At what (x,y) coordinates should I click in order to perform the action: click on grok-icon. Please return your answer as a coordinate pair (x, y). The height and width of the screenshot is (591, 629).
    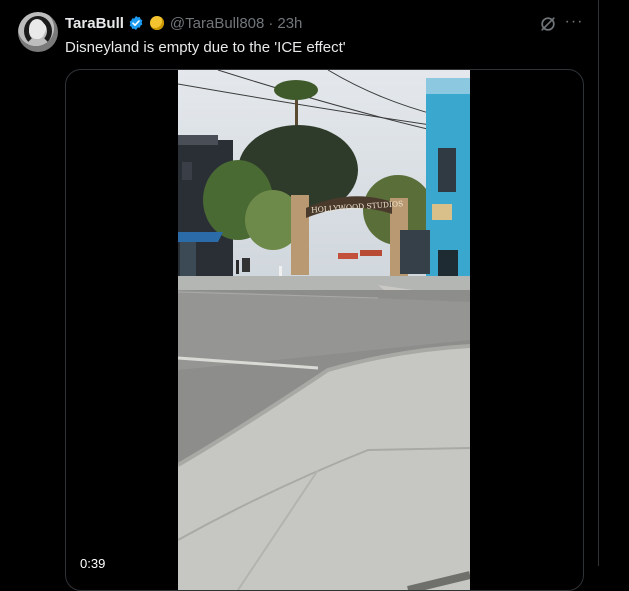
    Looking at the image, I should click on (548, 24).